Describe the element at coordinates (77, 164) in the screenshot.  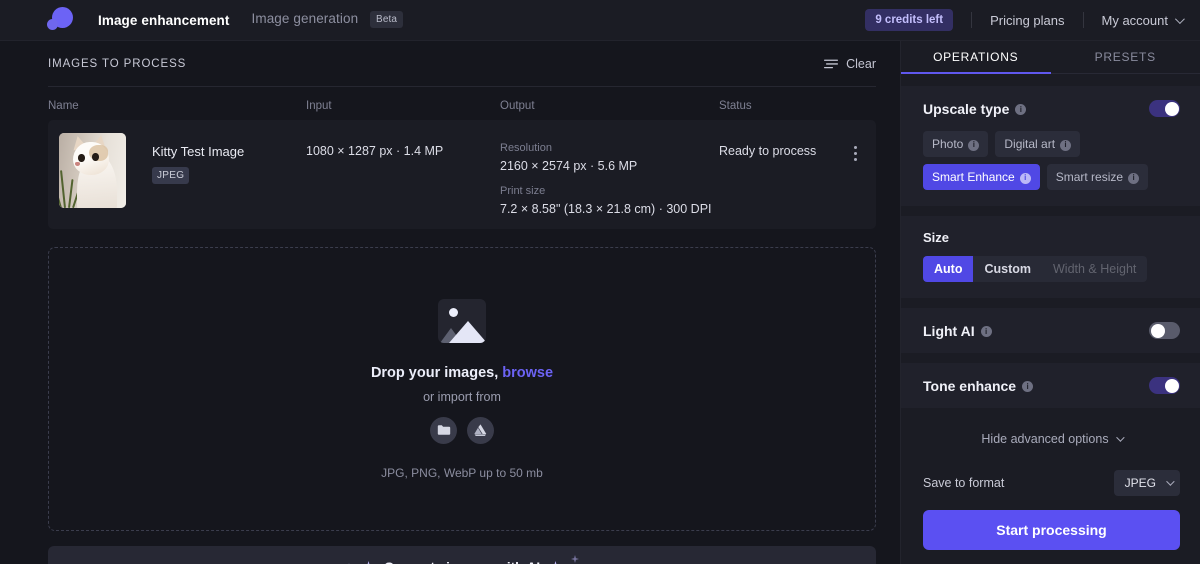
I see `cat-nose` at that location.